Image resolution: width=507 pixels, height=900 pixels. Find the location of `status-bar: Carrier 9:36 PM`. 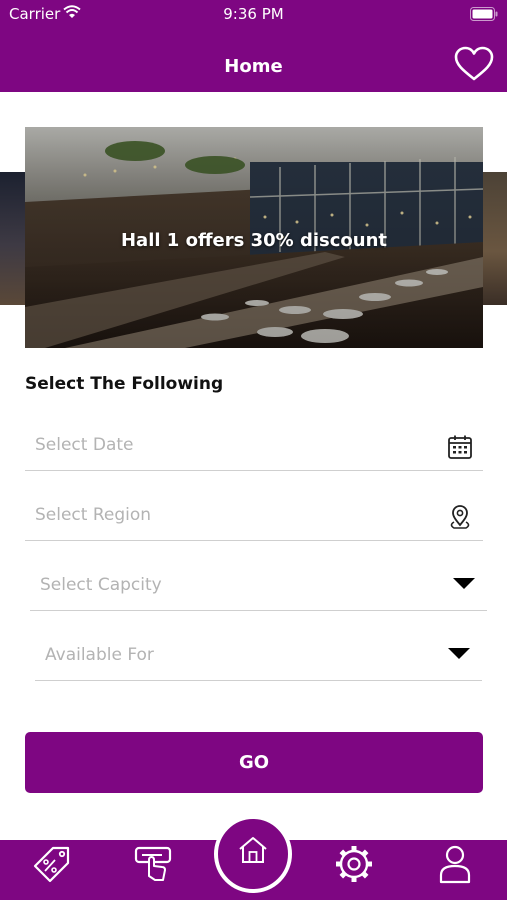

status-bar: Carrier 9:36 PM is located at coordinates (253, 15).